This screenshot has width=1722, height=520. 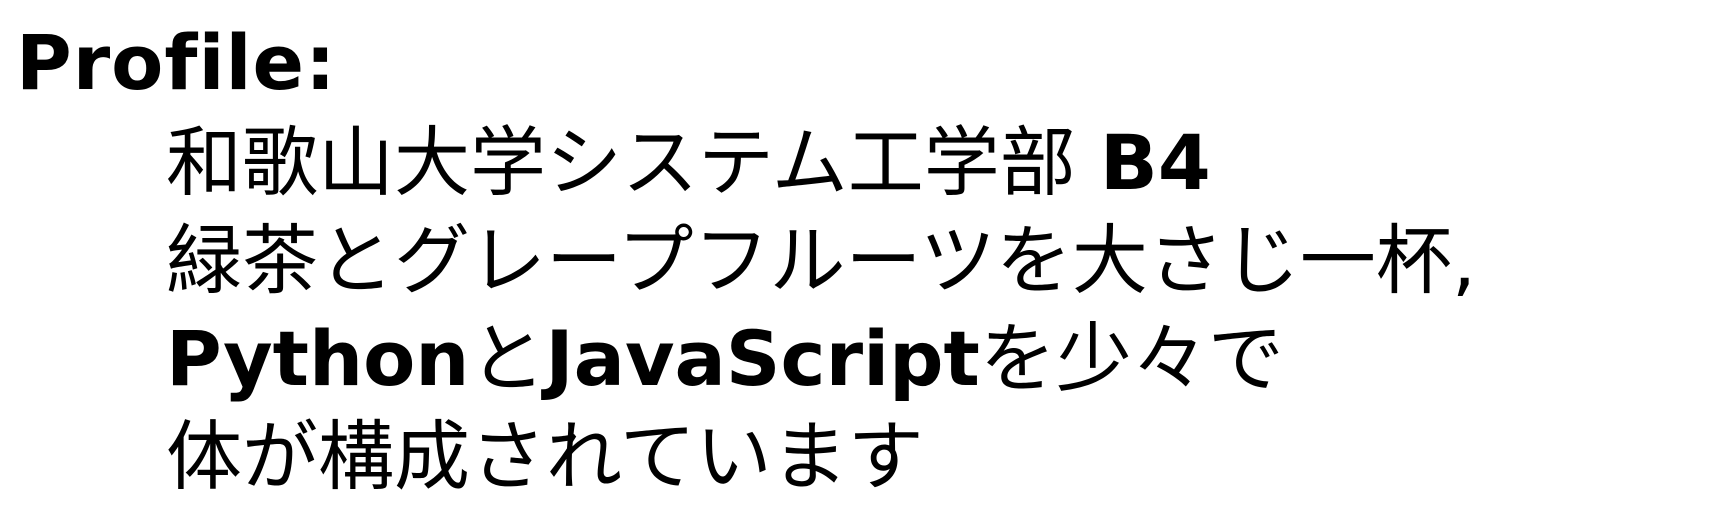 What do you see at coordinates (762, 358) in the screenshot?
I see `javascript-text: JavaScript` at bounding box center [762, 358].